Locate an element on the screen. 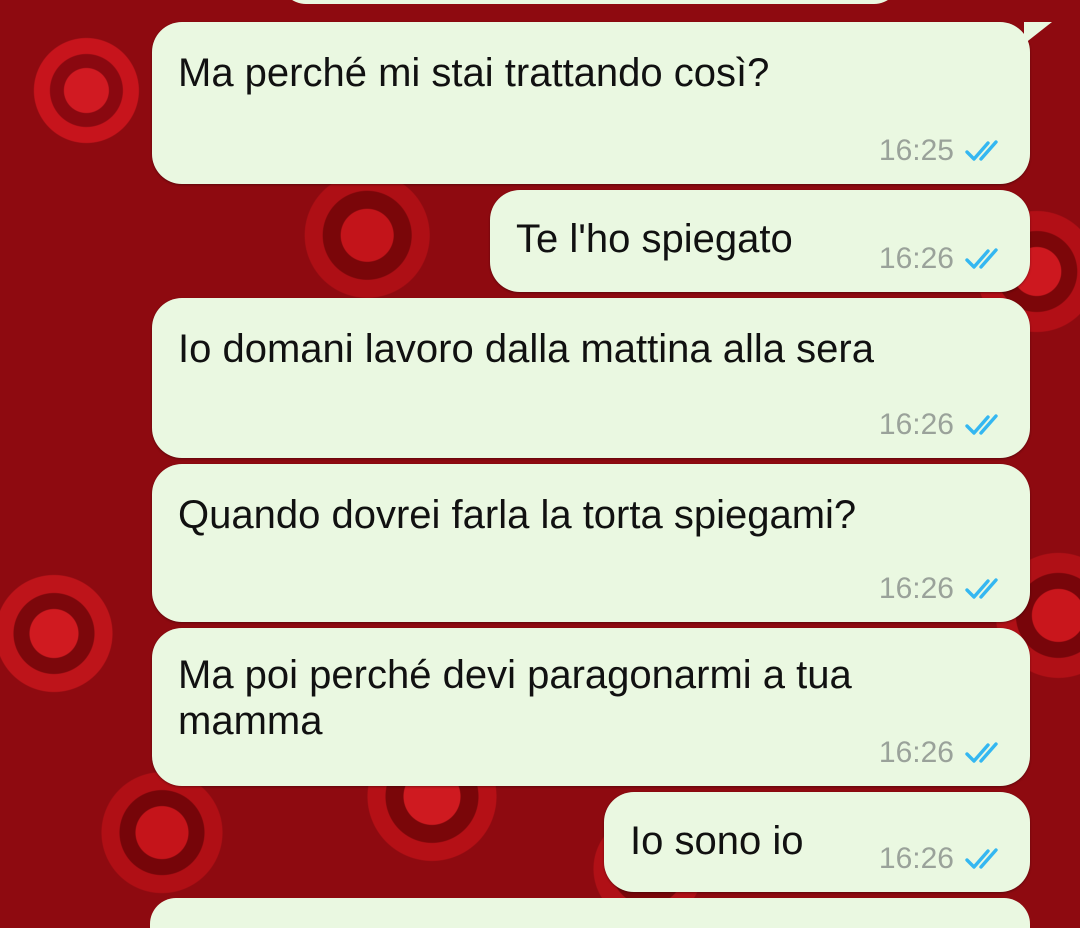  message-bubble: Io sono io 16:26 is located at coordinates (817, 842).